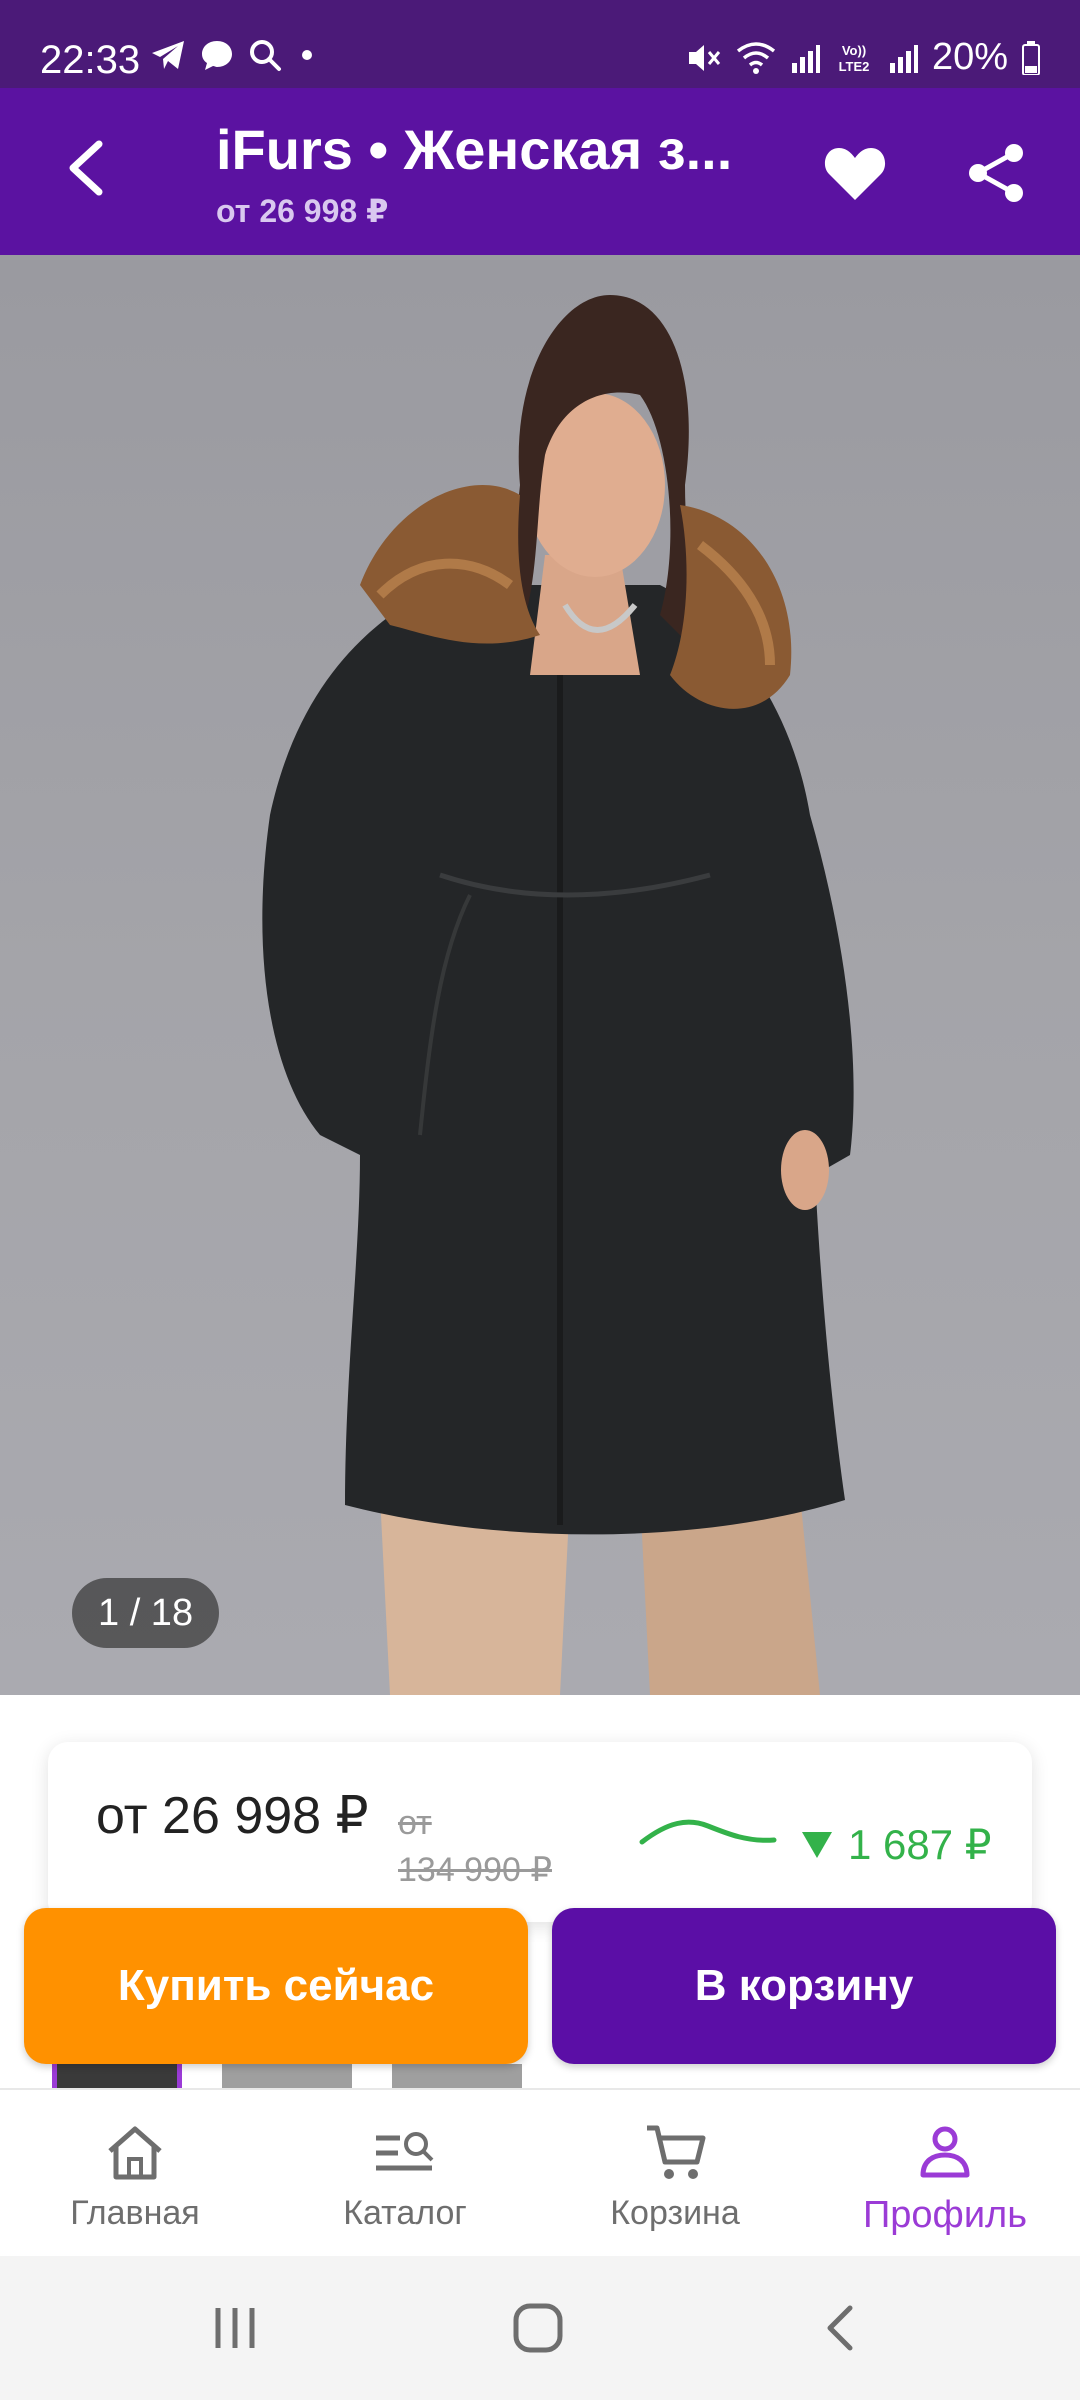 Image resolution: width=1080 pixels, height=2400 pixels. I want to click on search-icon, so click(265, 55).